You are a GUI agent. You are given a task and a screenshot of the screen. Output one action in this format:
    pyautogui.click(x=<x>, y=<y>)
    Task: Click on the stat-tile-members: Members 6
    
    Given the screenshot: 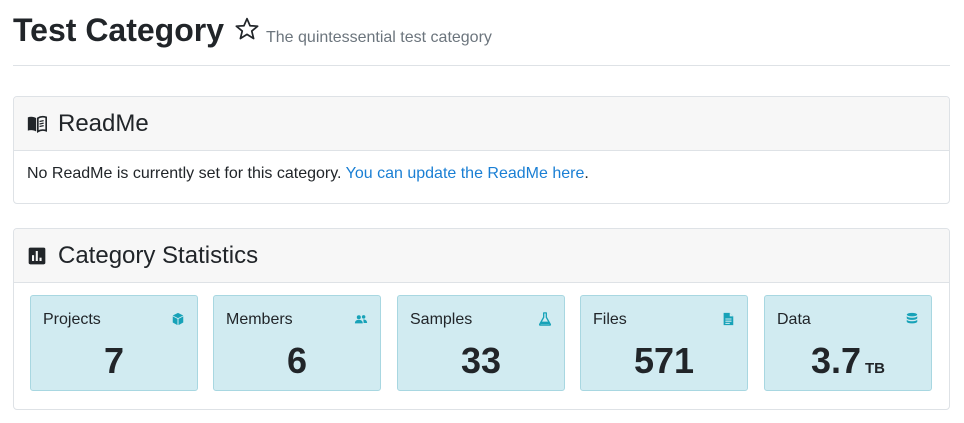 What is the action you would take?
    pyautogui.click(x=297, y=343)
    